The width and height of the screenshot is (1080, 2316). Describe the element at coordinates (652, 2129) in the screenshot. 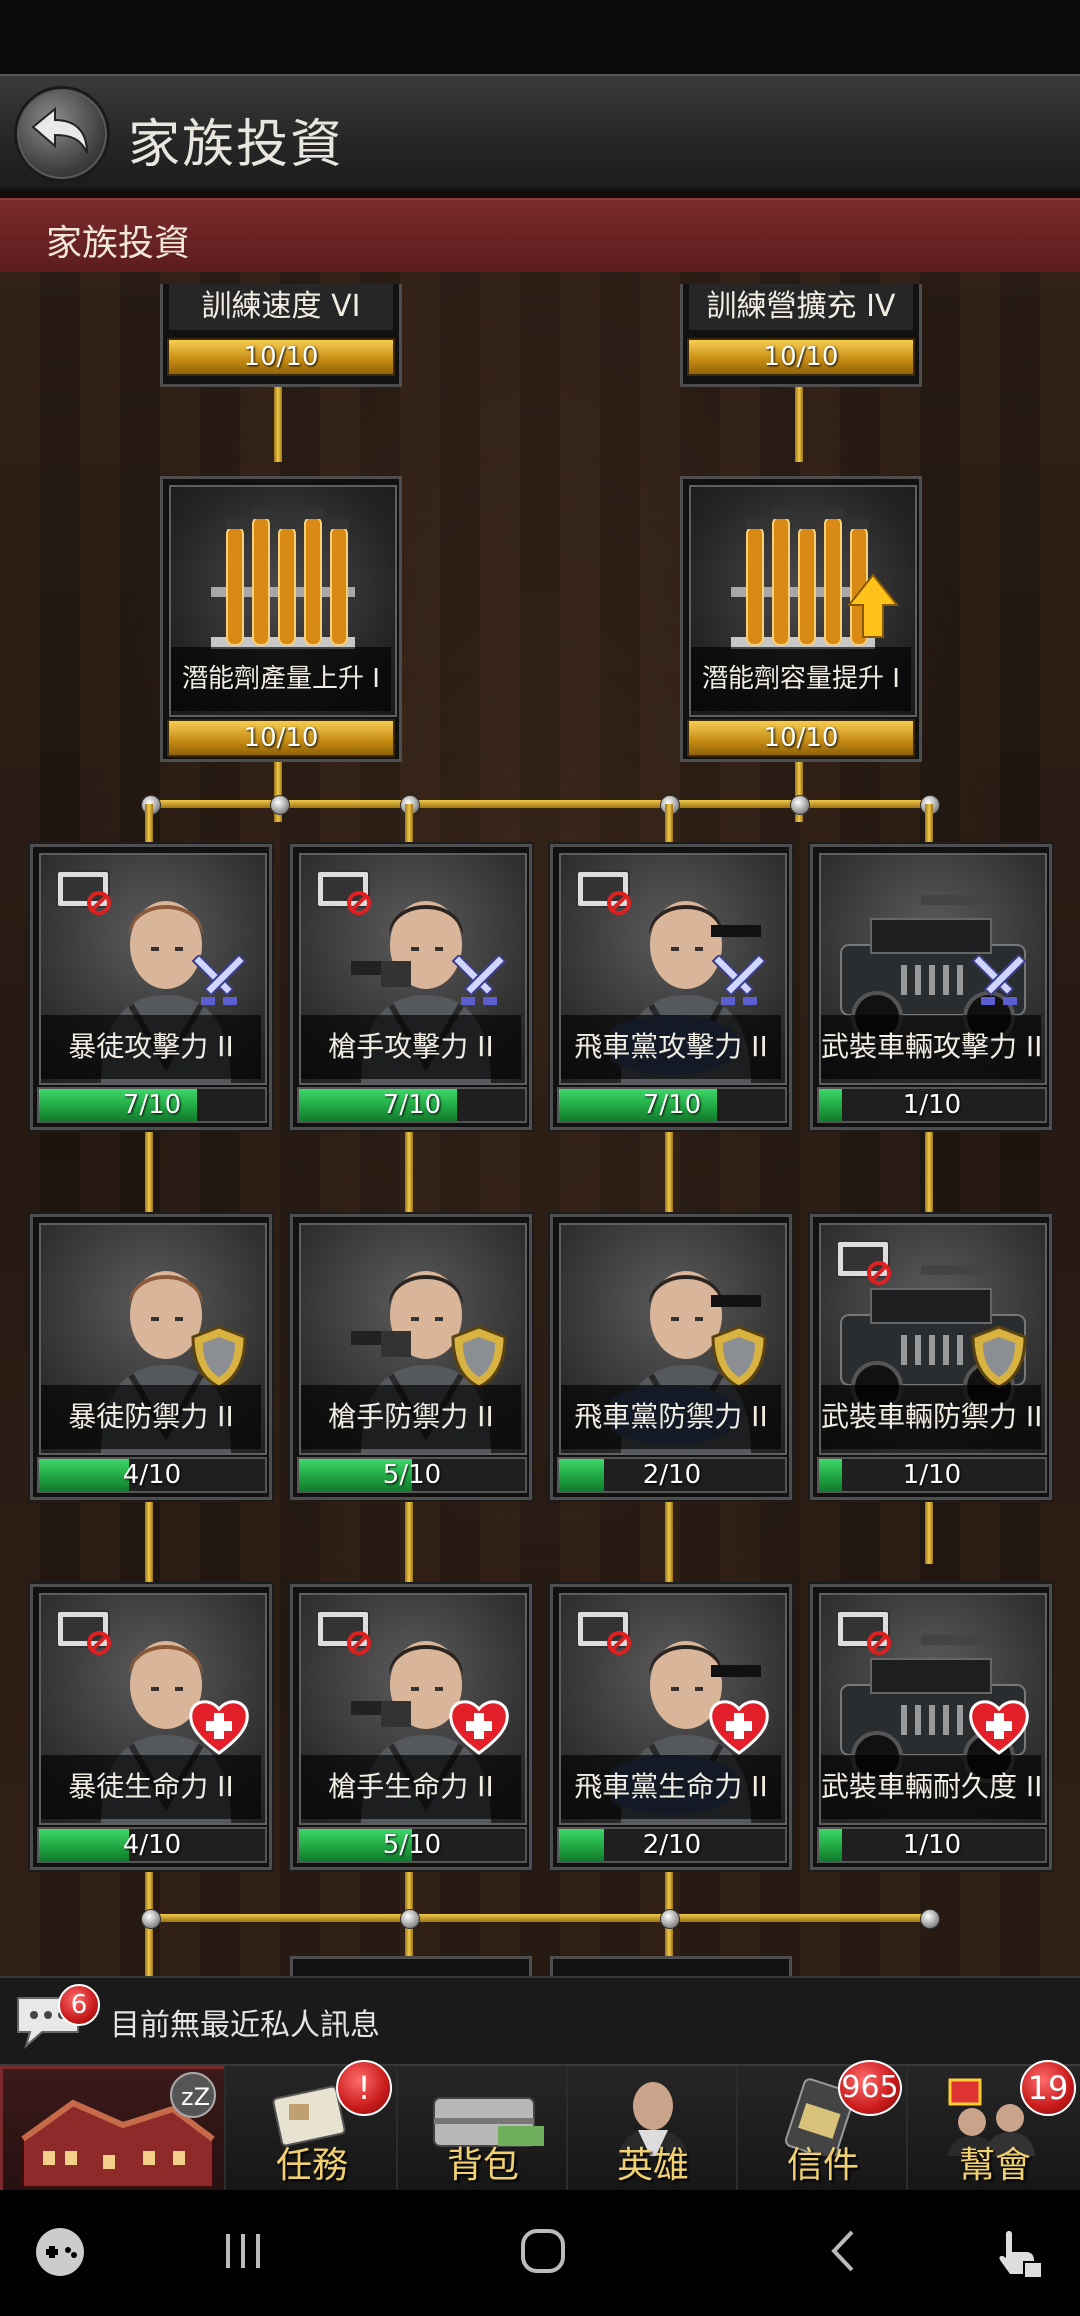

I see `nav-hero-button: 英雄` at that location.